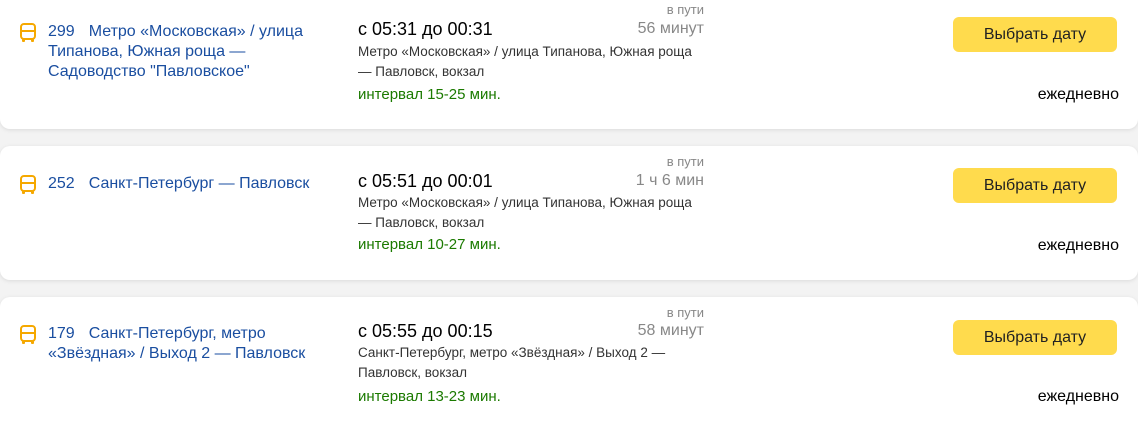  I want to click on trip-duration: 1 ч 6 мин, so click(669, 180).